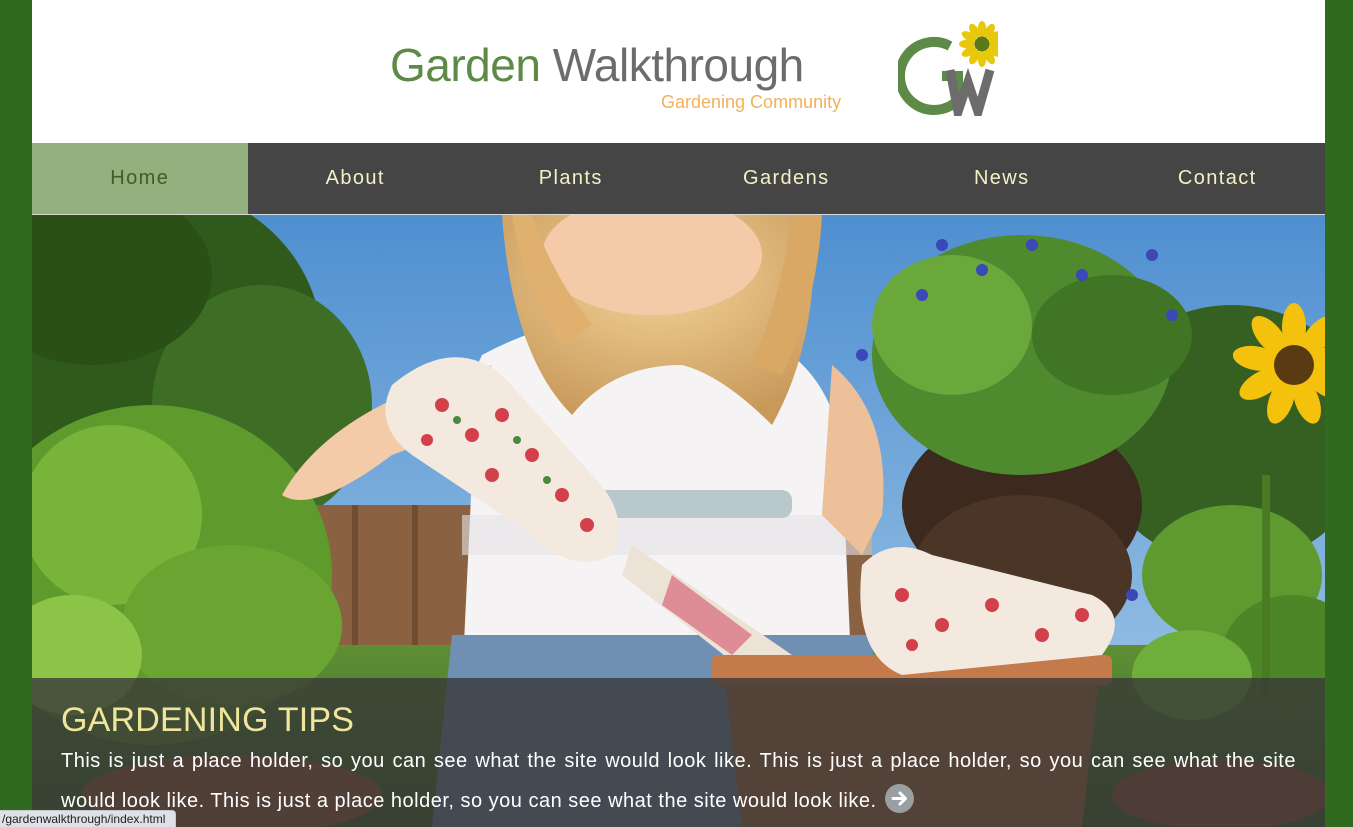 The height and width of the screenshot is (827, 1353). Describe the element at coordinates (978, 44) in the screenshot. I see `logo-flower-icon` at that location.